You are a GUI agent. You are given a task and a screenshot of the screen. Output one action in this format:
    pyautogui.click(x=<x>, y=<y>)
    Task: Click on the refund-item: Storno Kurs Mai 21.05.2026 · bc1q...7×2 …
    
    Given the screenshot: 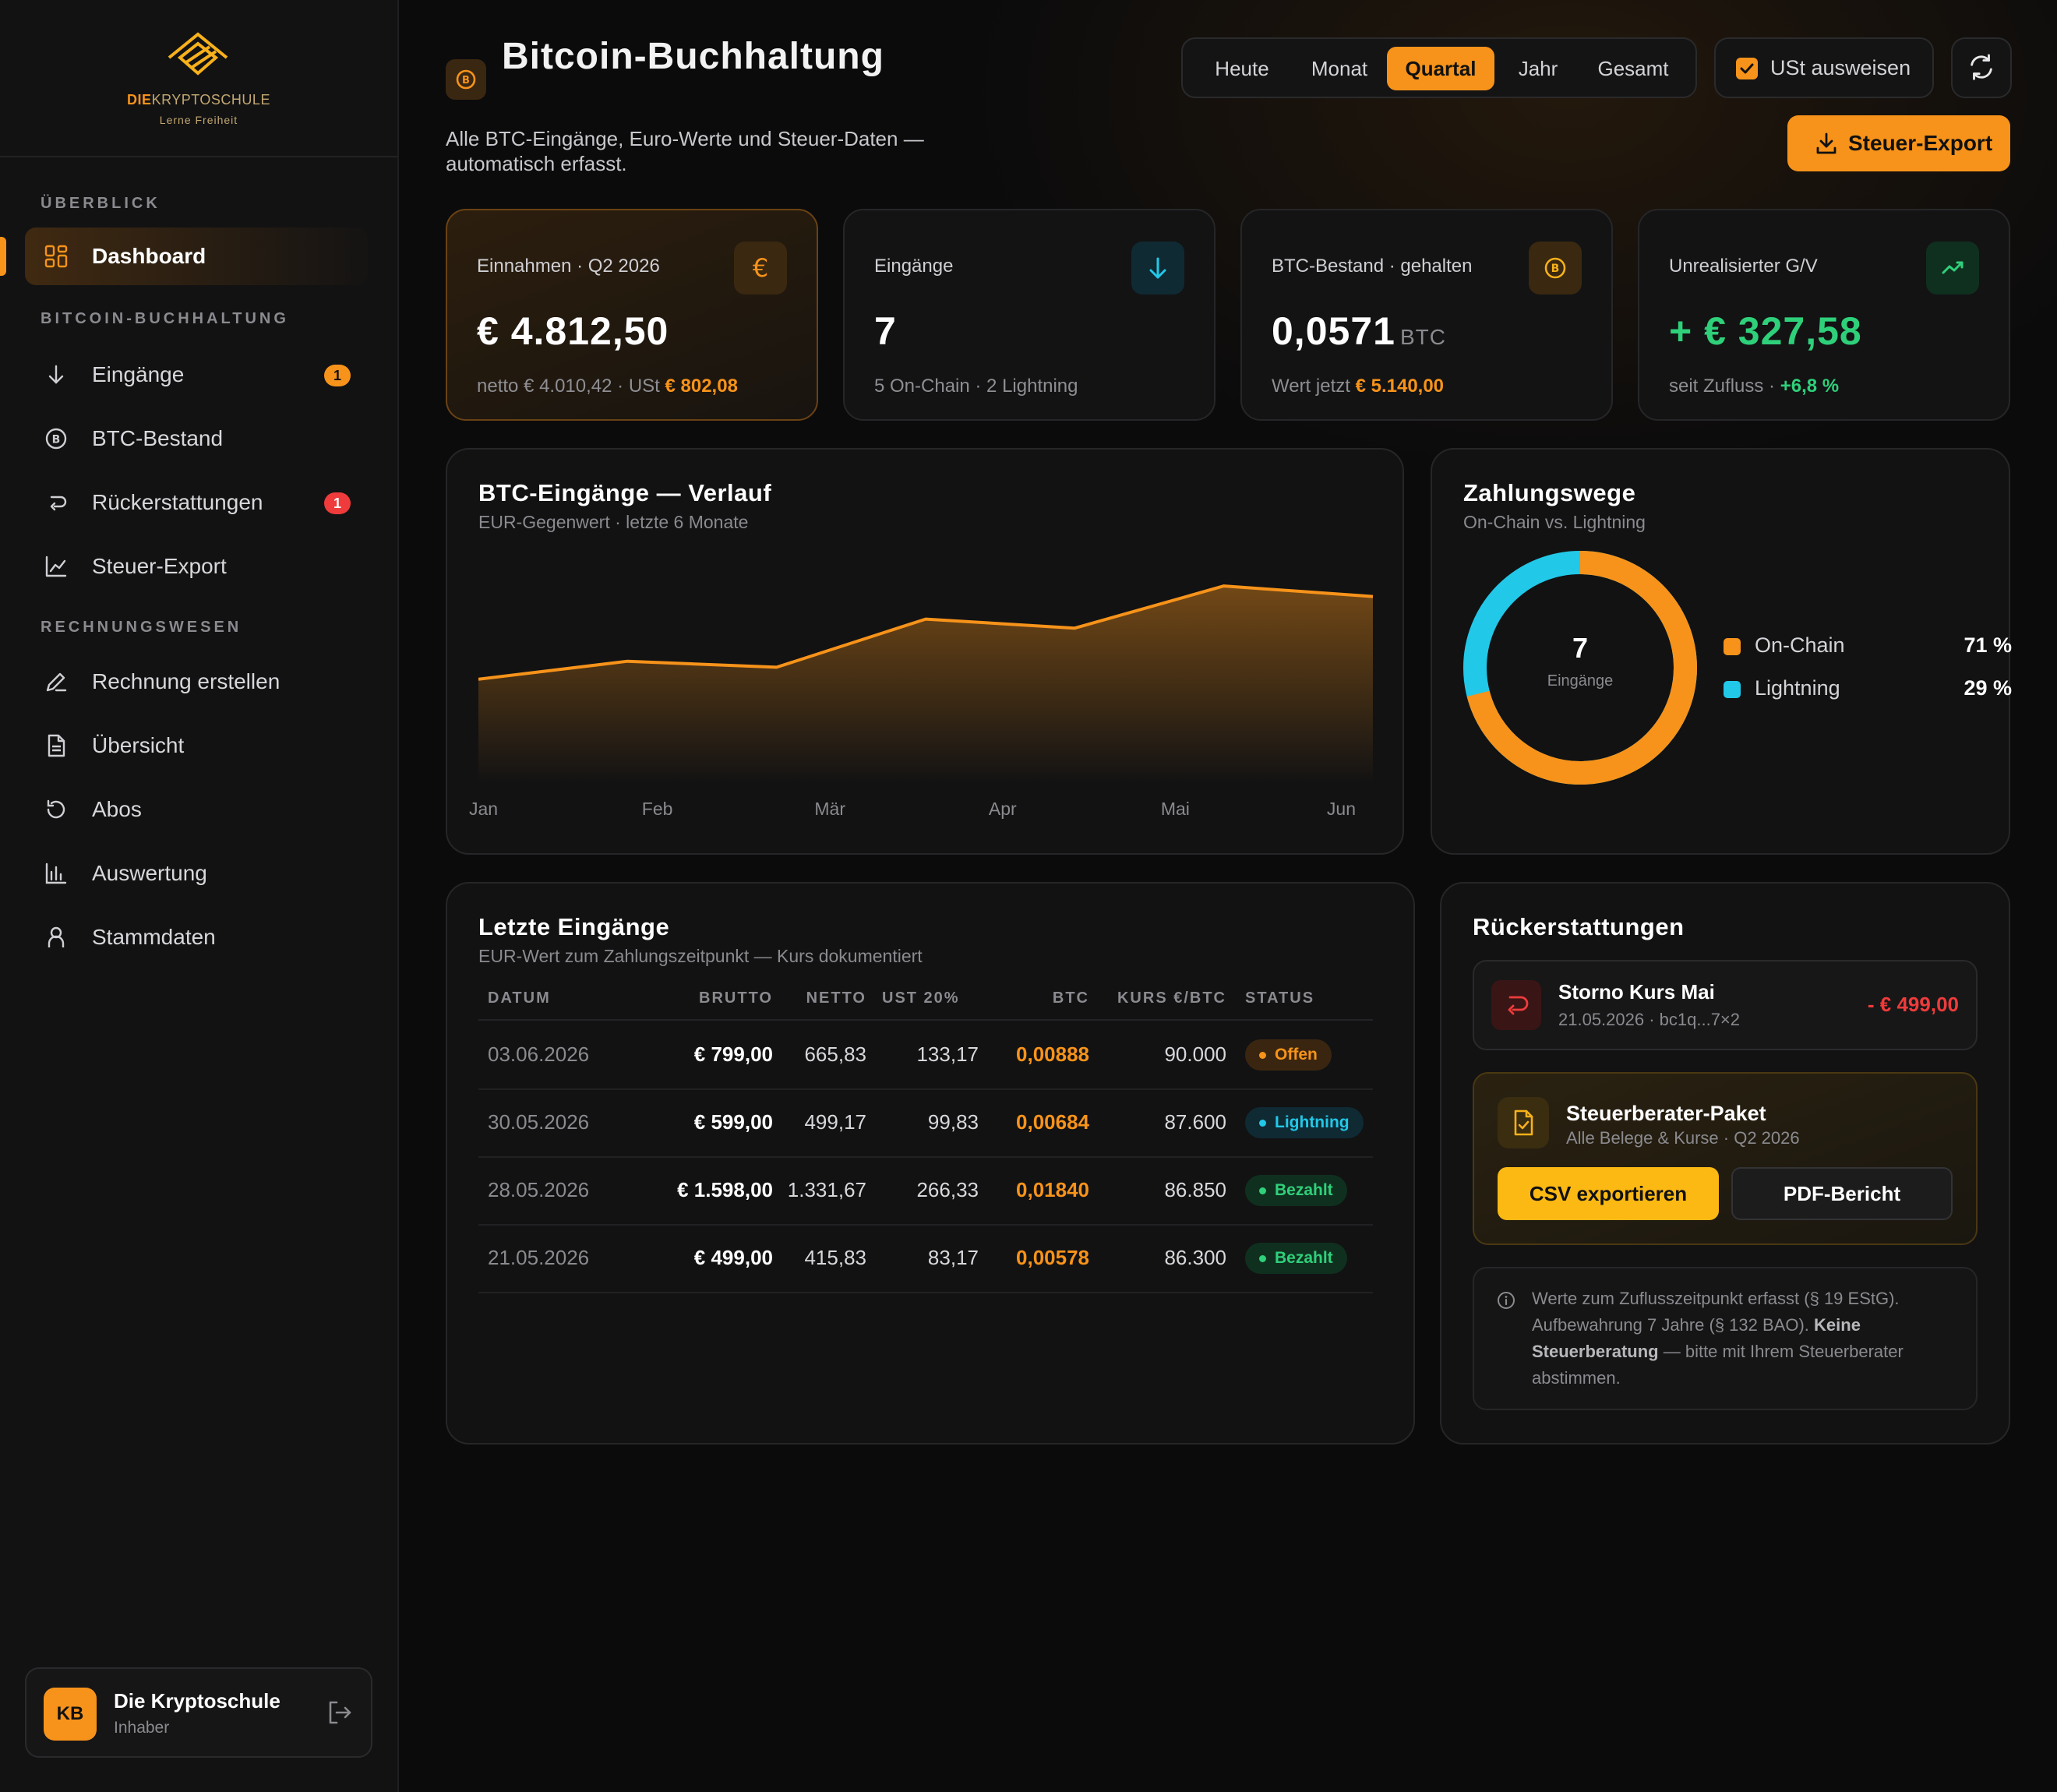 What is the action you would take?
    pyautogui.click(x=1725, y=1005)
    